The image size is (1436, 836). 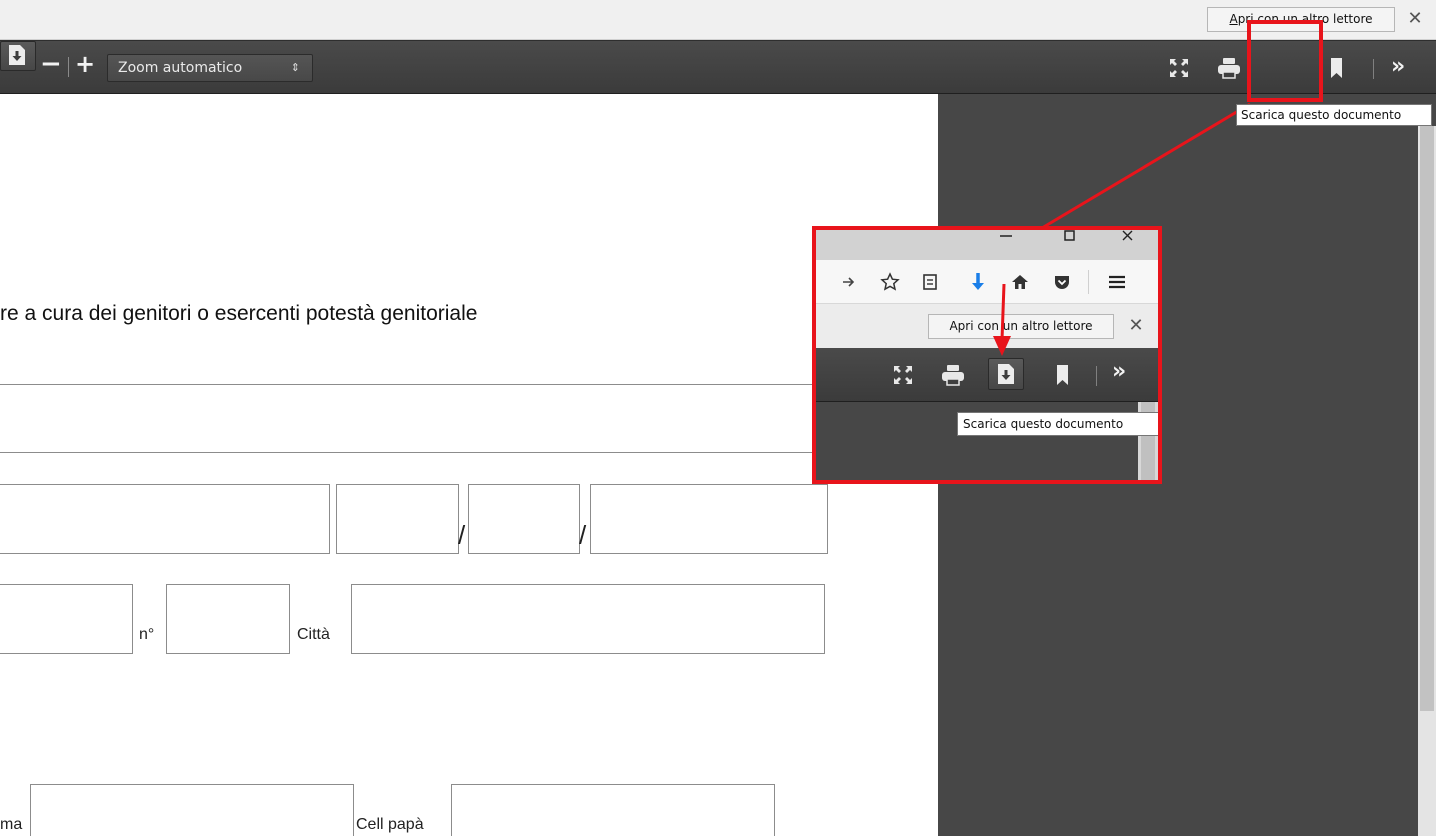 I want to click on download-icon, so click(x=17, y=55).